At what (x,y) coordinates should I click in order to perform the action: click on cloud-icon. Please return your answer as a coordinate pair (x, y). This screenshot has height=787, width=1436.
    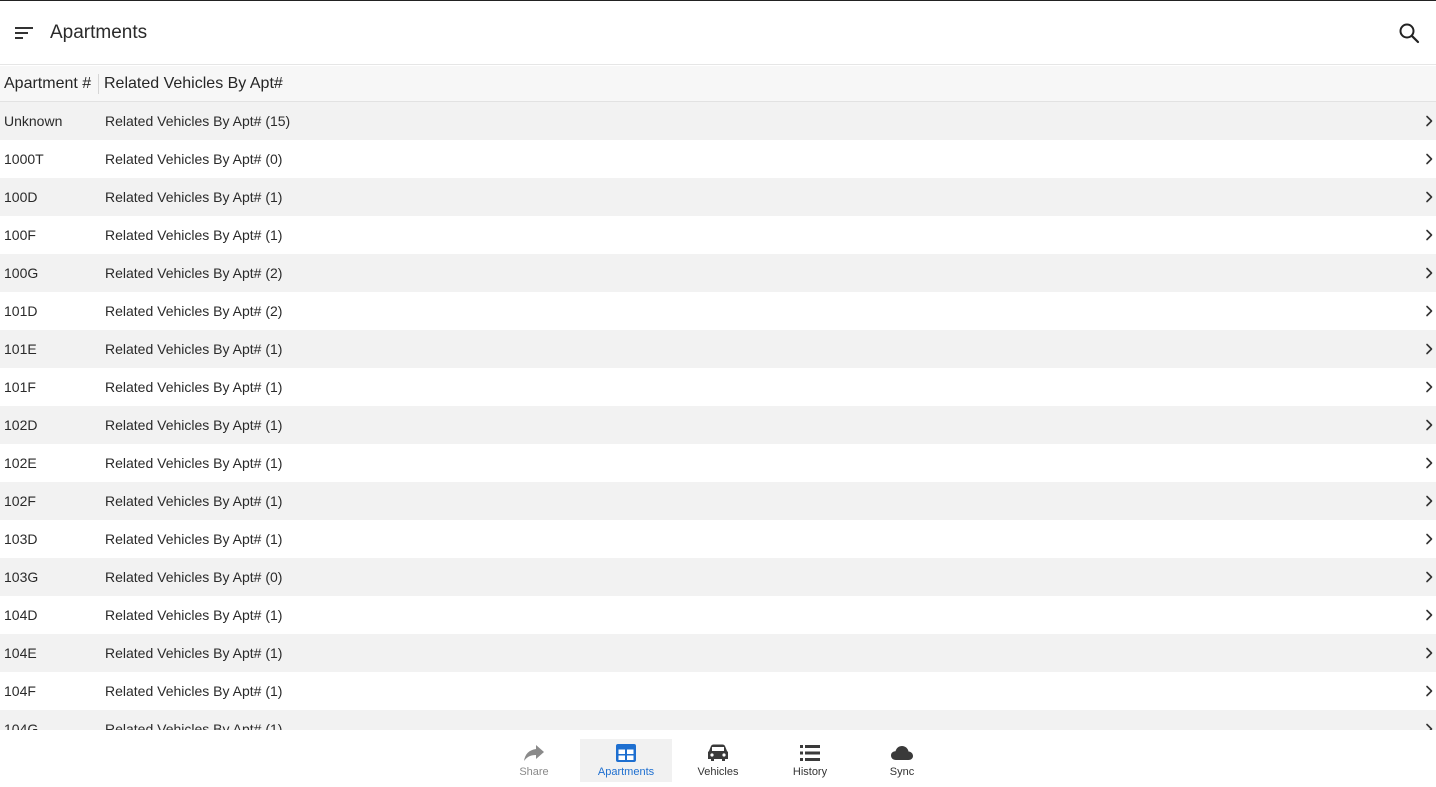
    Looking at the image, I should click on (902, 753).